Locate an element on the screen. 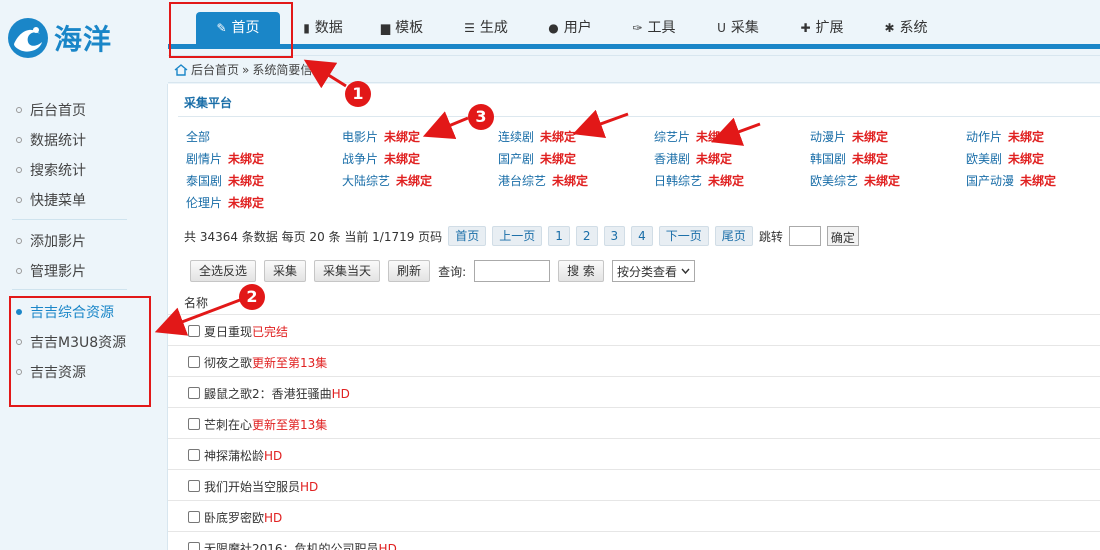 Image resolution: width=1100 pixels, height=550 pixels. sidebar-item-label: 管理影片 is located at coordinates (58, 272).